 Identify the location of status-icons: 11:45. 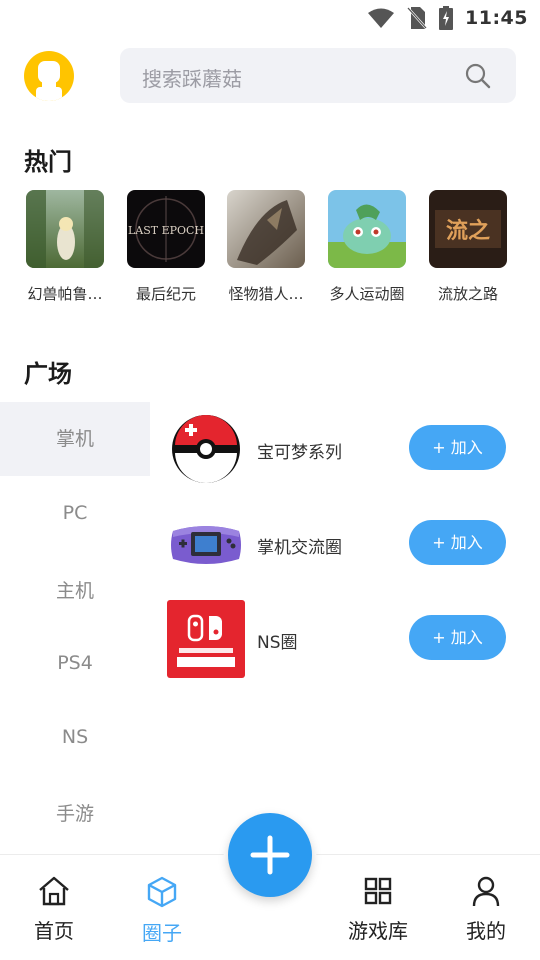
(447, 18).